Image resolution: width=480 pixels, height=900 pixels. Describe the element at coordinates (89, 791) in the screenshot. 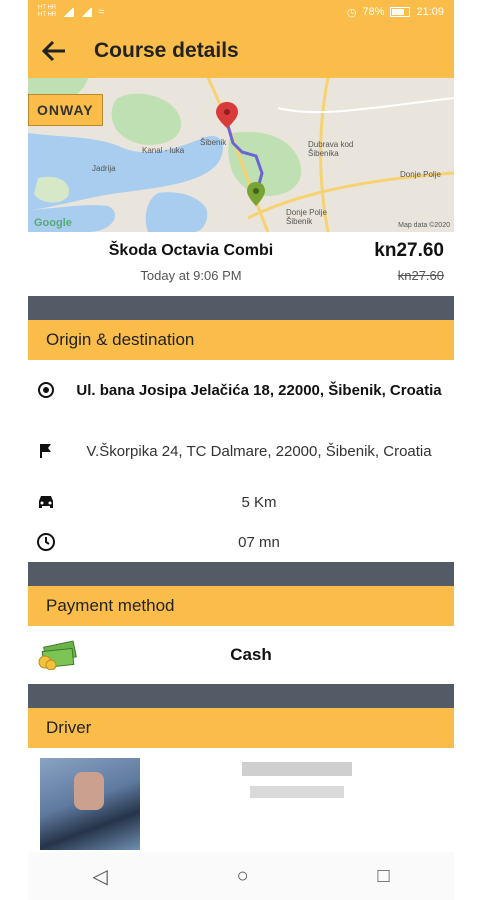

I see `driver-face` at that location.